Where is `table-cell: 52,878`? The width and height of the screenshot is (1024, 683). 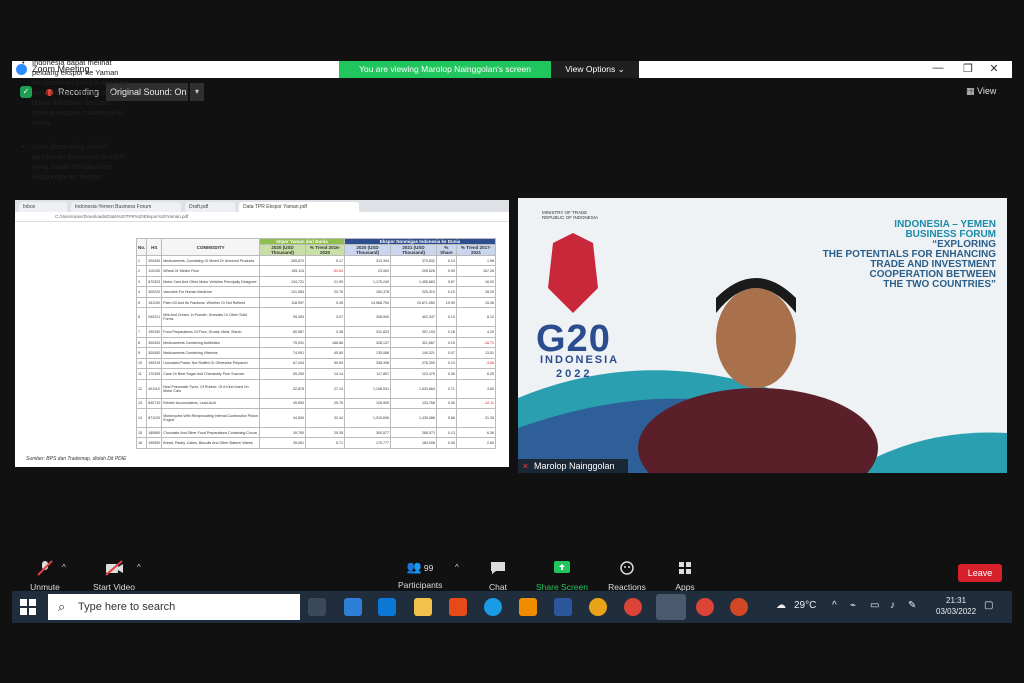 table-cell: 52,878 is located at coordinates (282, 388).